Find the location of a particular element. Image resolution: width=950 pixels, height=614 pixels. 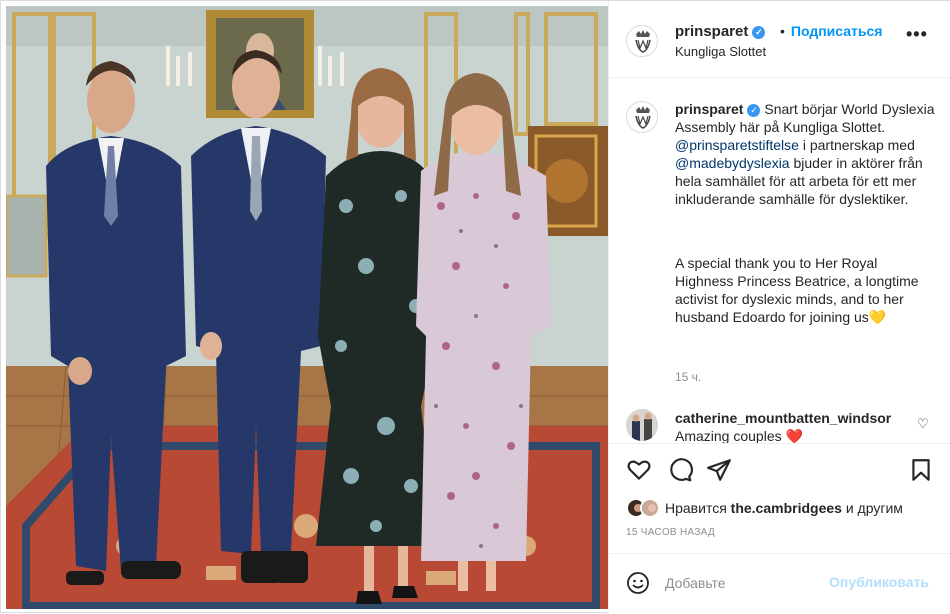

follow-label: Подписаться is located at coordinates (837, 31).